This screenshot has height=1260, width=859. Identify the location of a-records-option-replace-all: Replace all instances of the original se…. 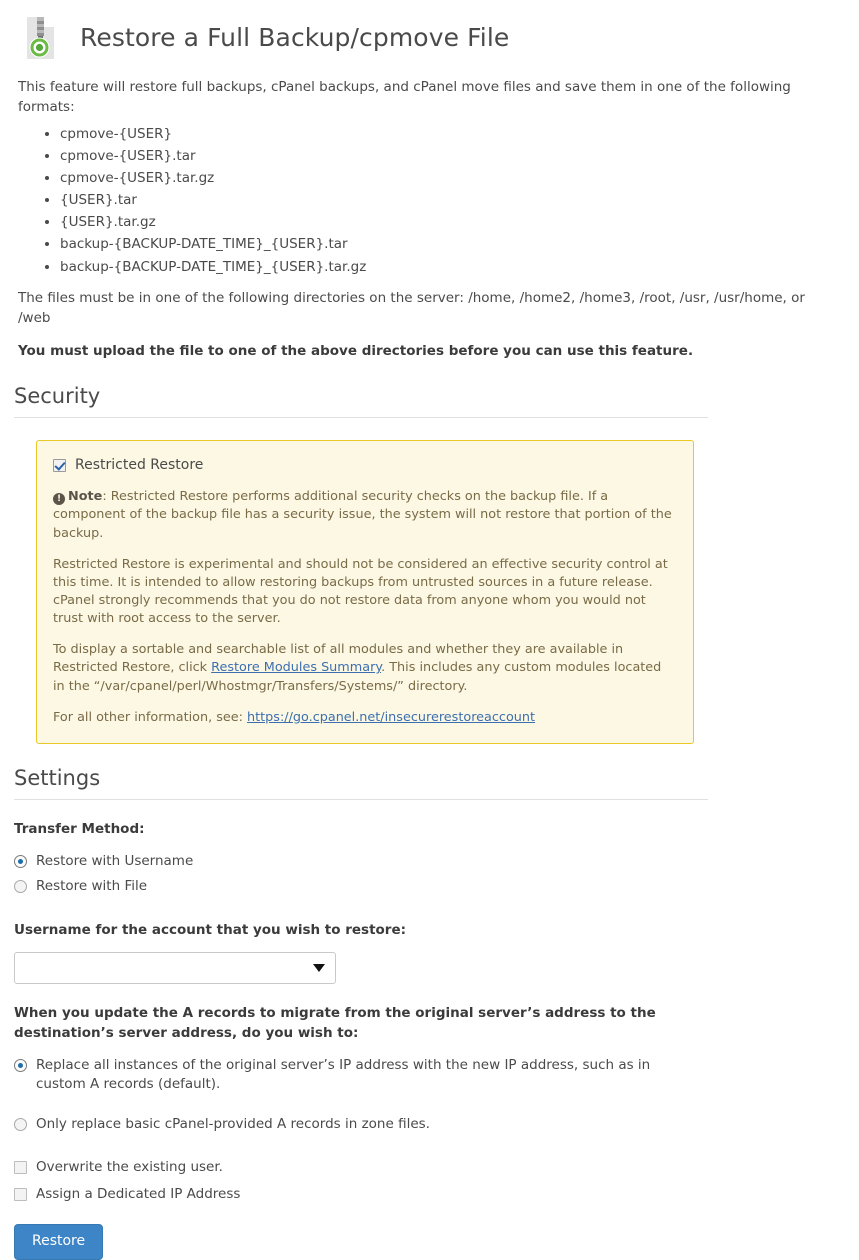
(364, 1075).